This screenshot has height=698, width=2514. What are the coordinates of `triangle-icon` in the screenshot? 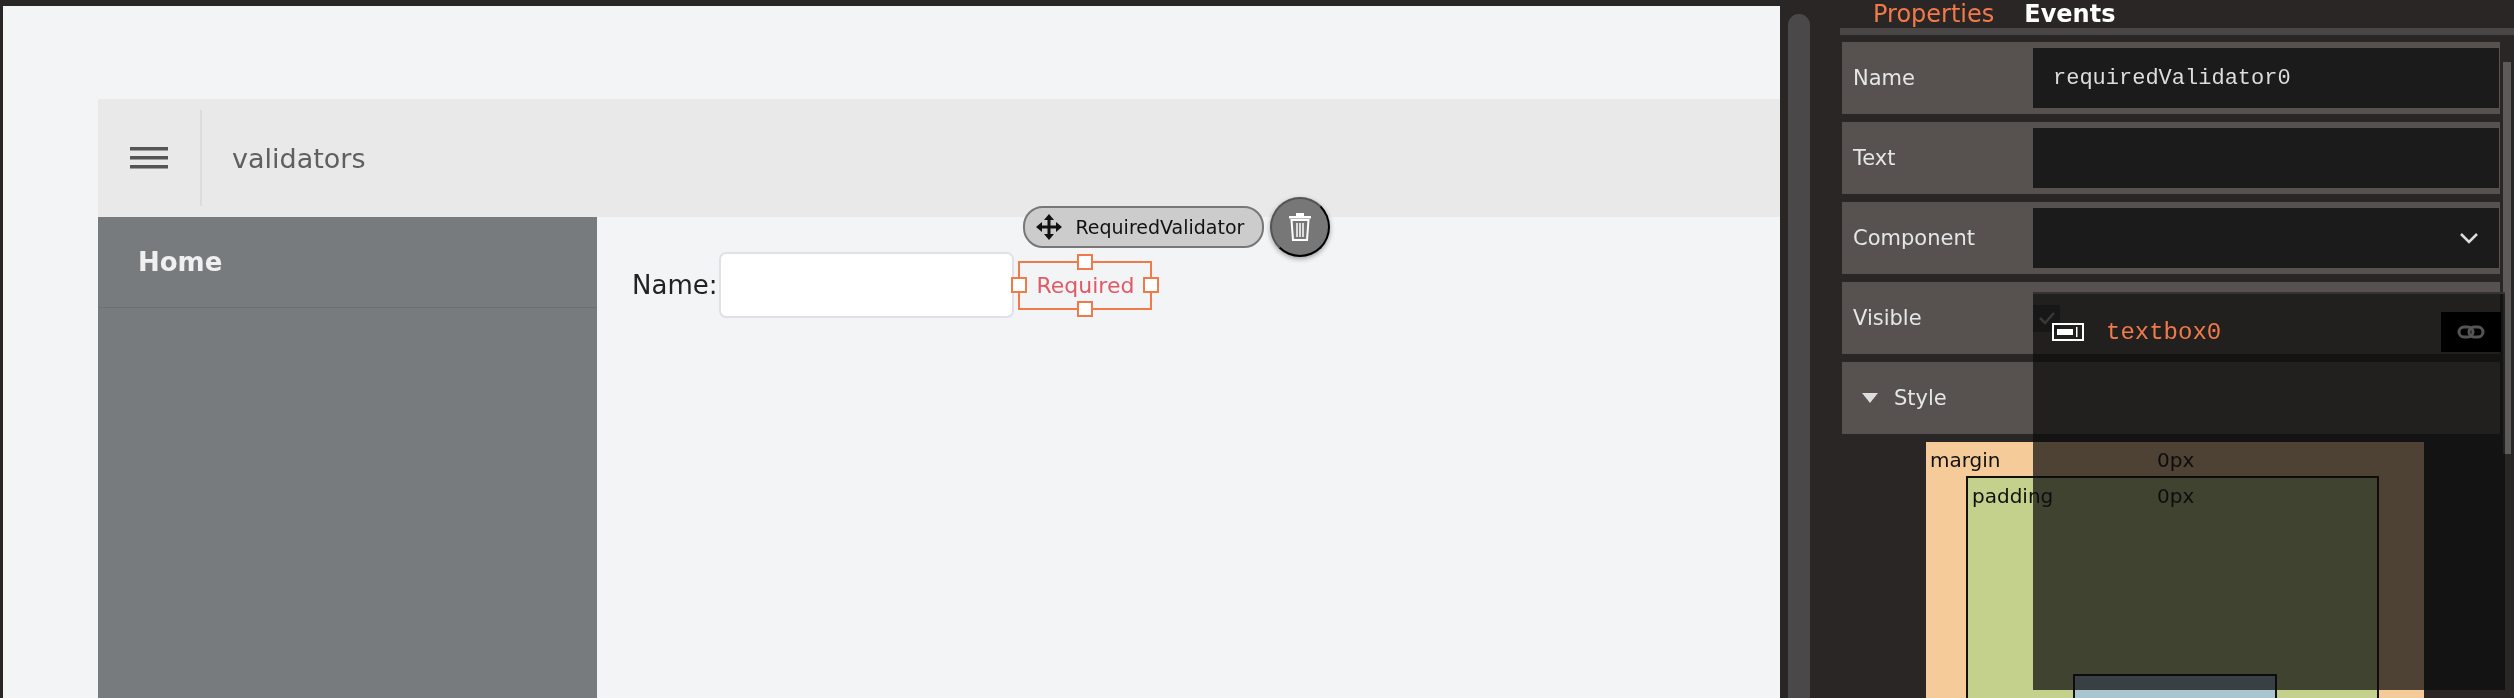 It's located at (1870, 398).